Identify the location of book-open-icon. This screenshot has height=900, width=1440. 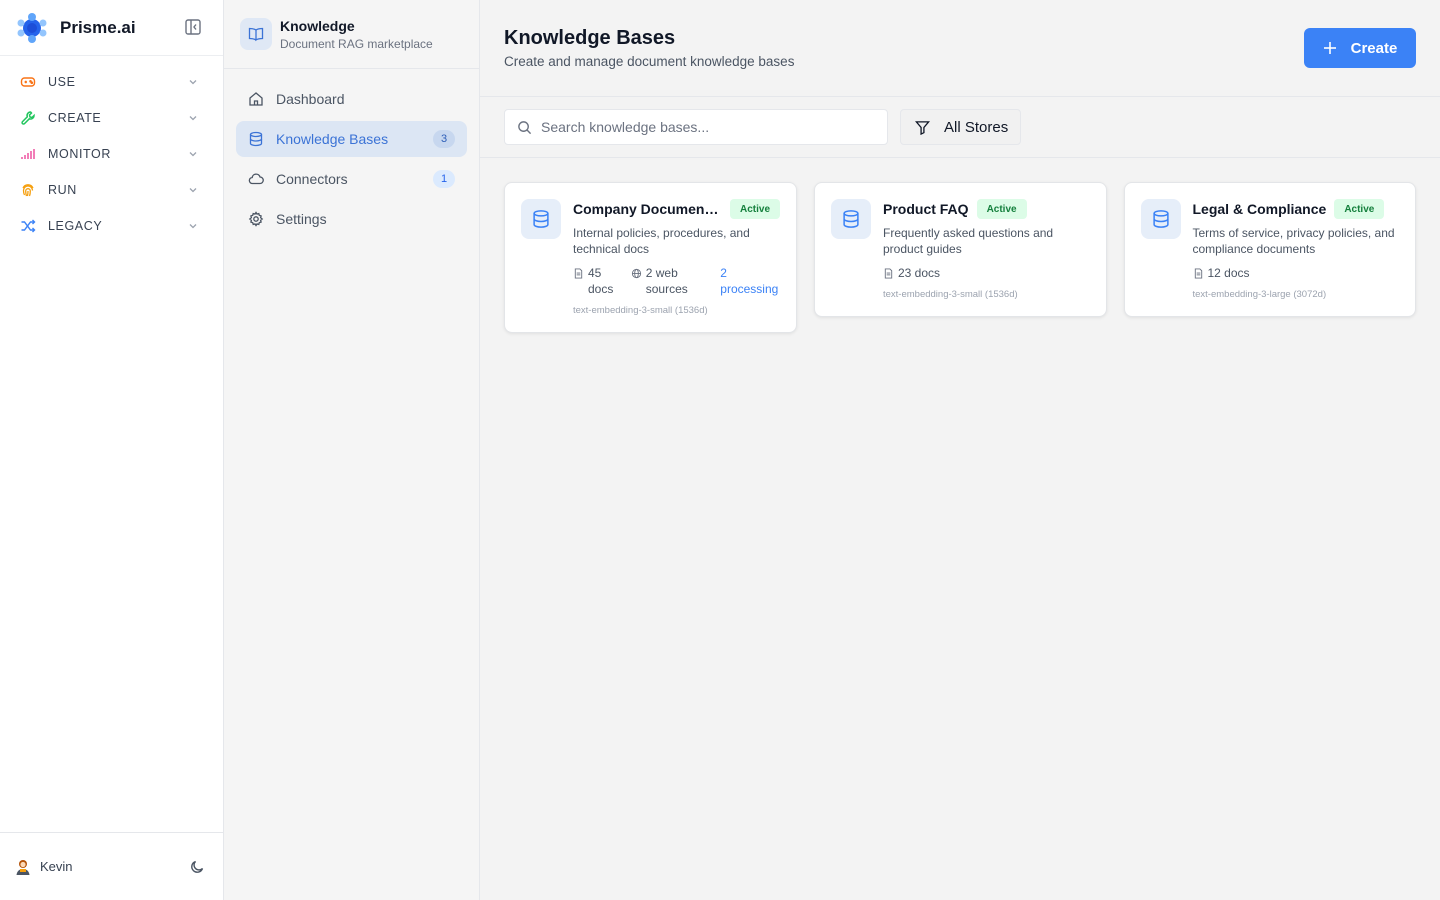
(256, 34).